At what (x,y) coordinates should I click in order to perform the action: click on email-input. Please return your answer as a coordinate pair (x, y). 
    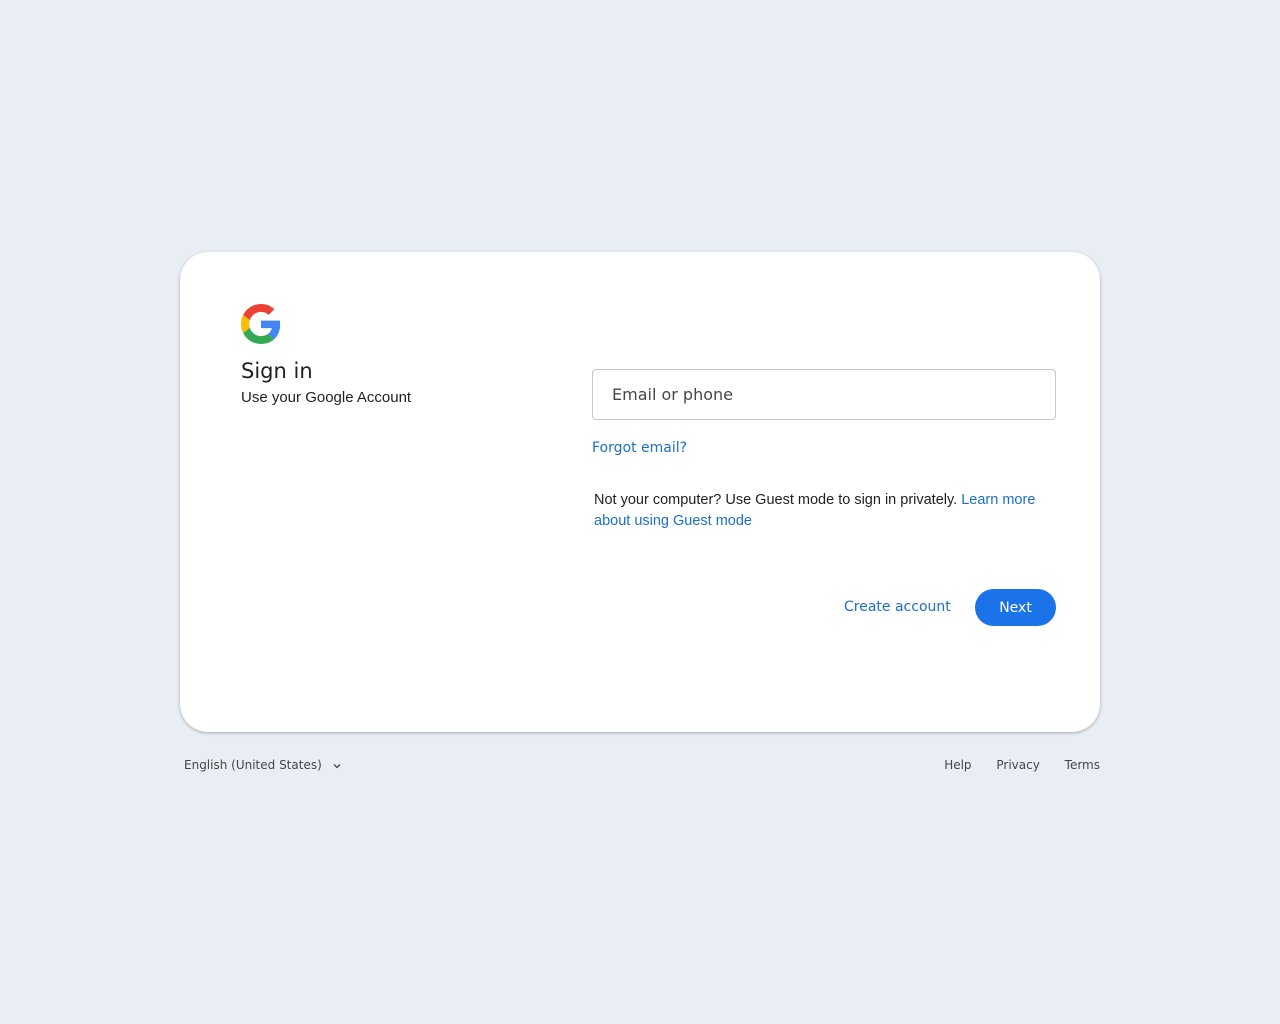
    Looking at the image, I should click on (824, 394).